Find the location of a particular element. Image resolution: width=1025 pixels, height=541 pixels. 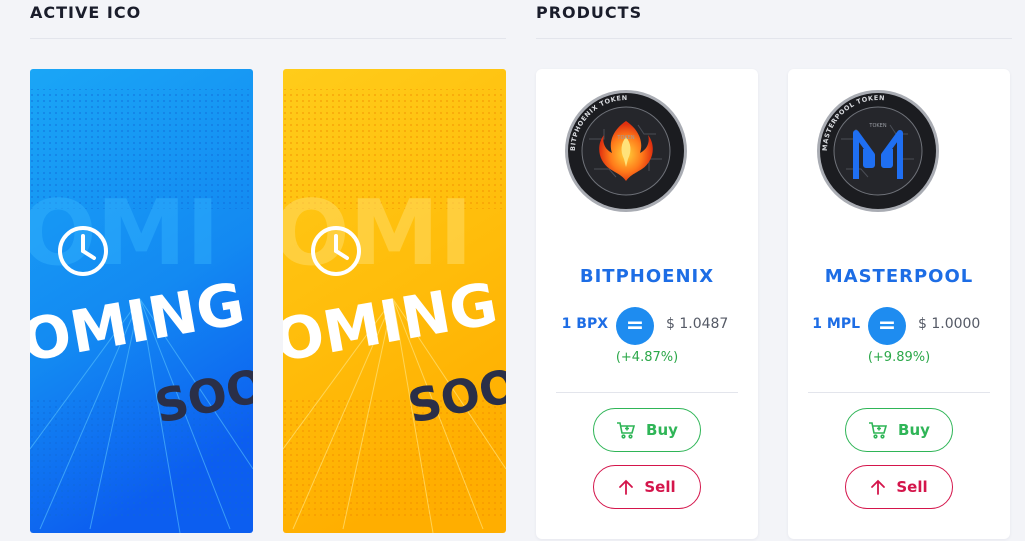

bitphoenix-coin-icon: BITPHOENIX TOKEN TOKEN is located at coordinates (626, 151).